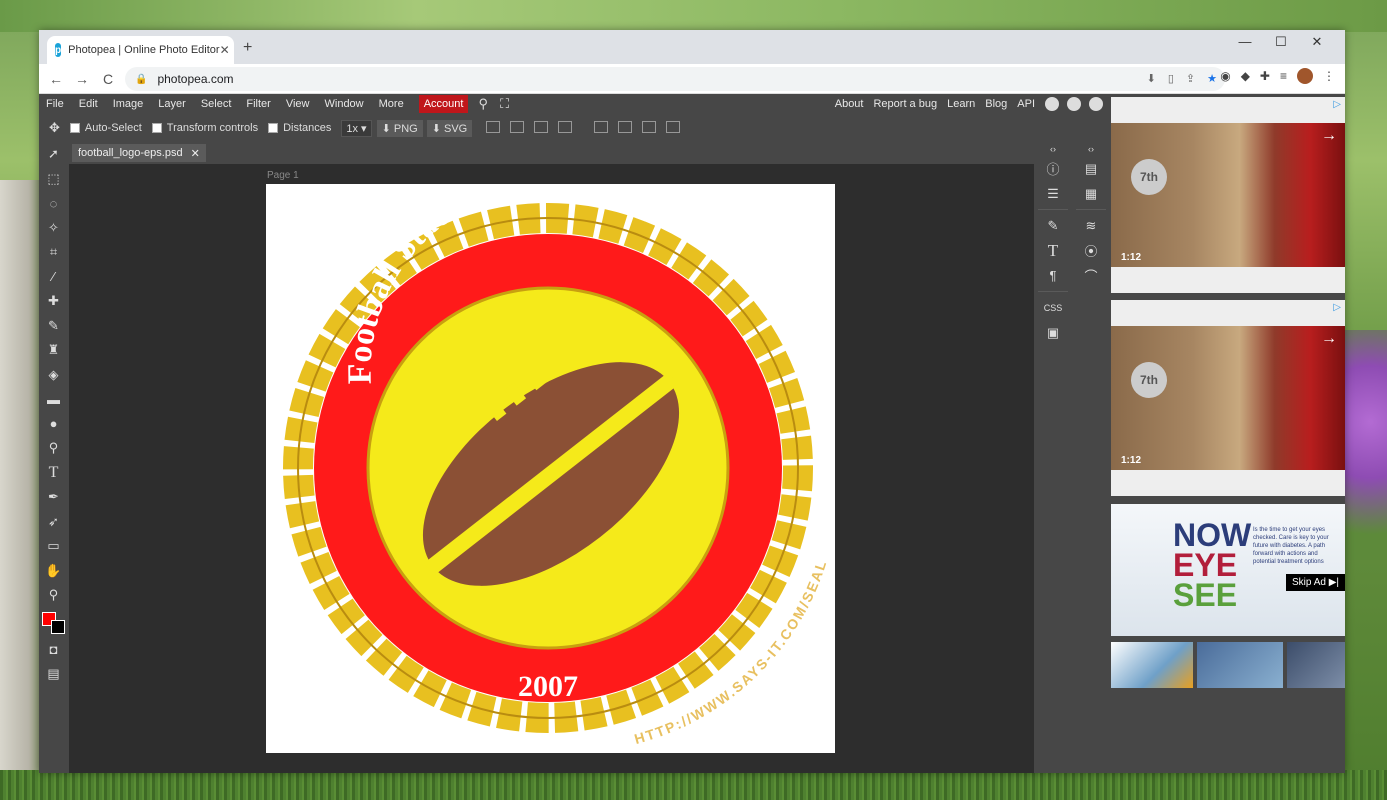  Describe the element at coordinates (1053, 307) in the screenshot. I see `css-icon: CSS` at that location.